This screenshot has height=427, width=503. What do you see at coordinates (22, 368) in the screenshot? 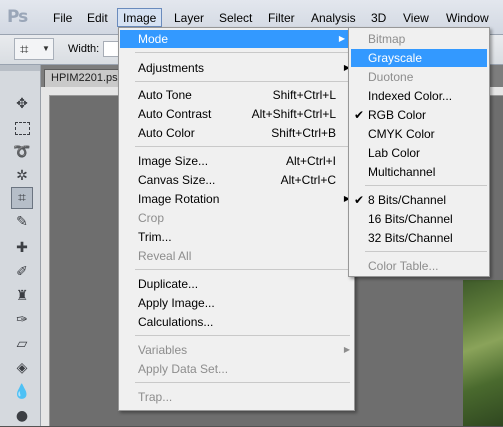
I see `paint-bucket-tool-icon: ◈` at bounding box center [22, 368].